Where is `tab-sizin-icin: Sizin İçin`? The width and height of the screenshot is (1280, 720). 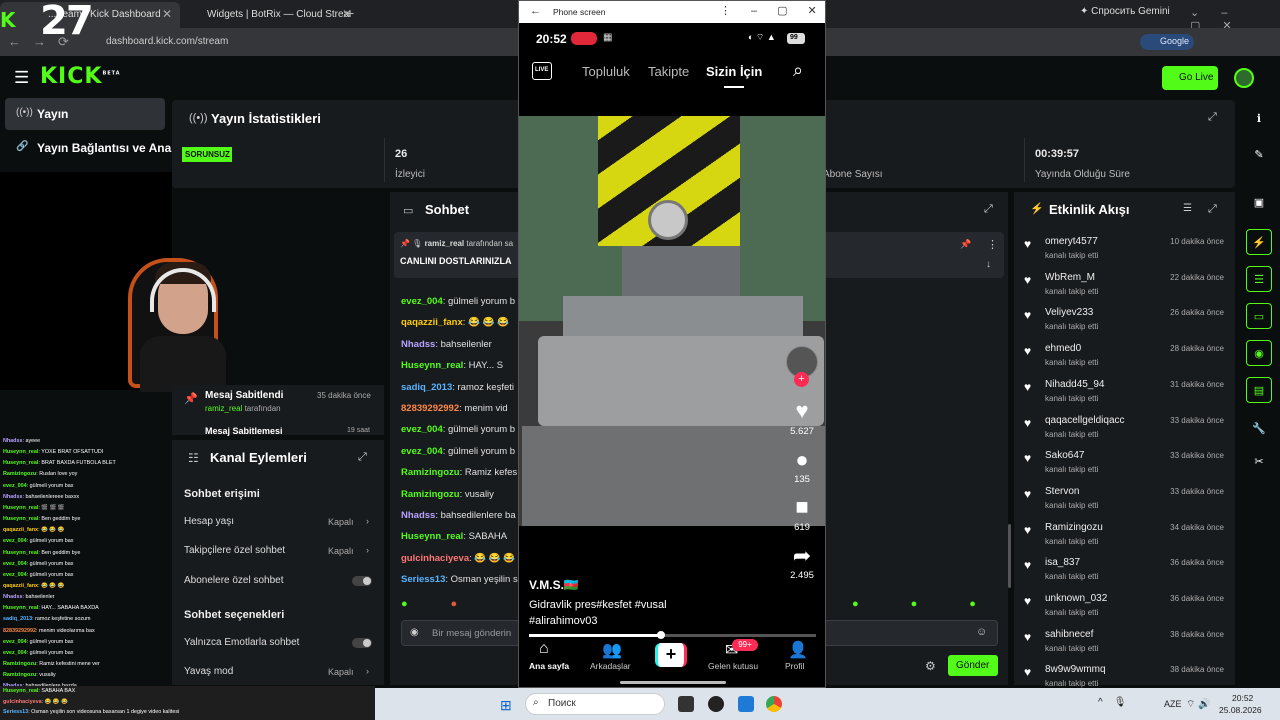
tab-sizin-icin: Sizin İçin is located at coordinates (734, 71).